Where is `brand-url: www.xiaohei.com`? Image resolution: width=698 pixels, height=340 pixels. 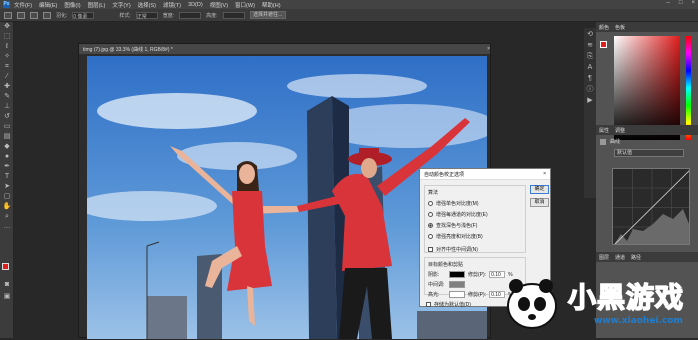
brand-url: www.xiaohei.com is located at coordinates (638, 321).